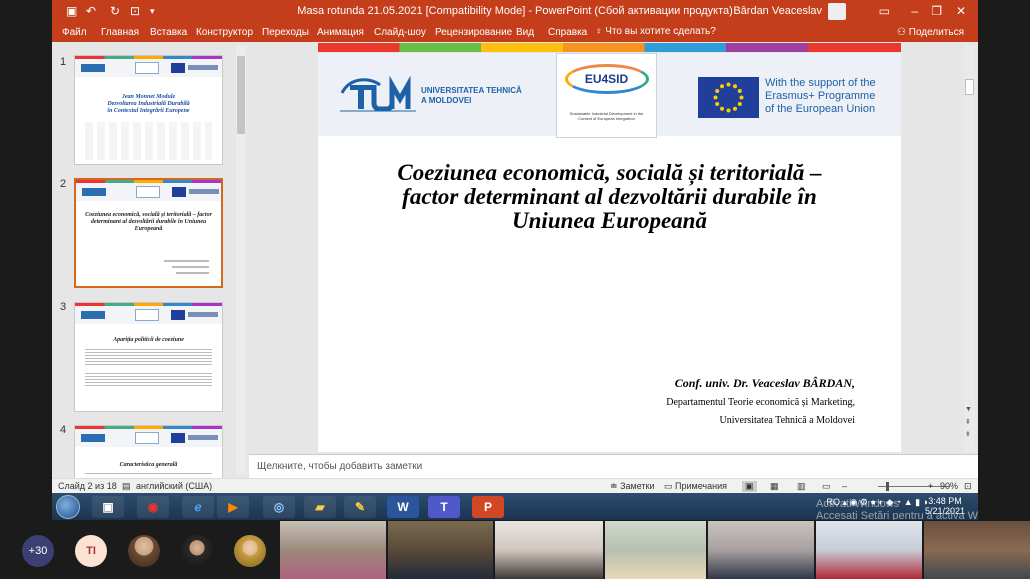  Describe the element at coordinates (637, 486) in the screenshot. I see `notes-label: Заметки` at that location.